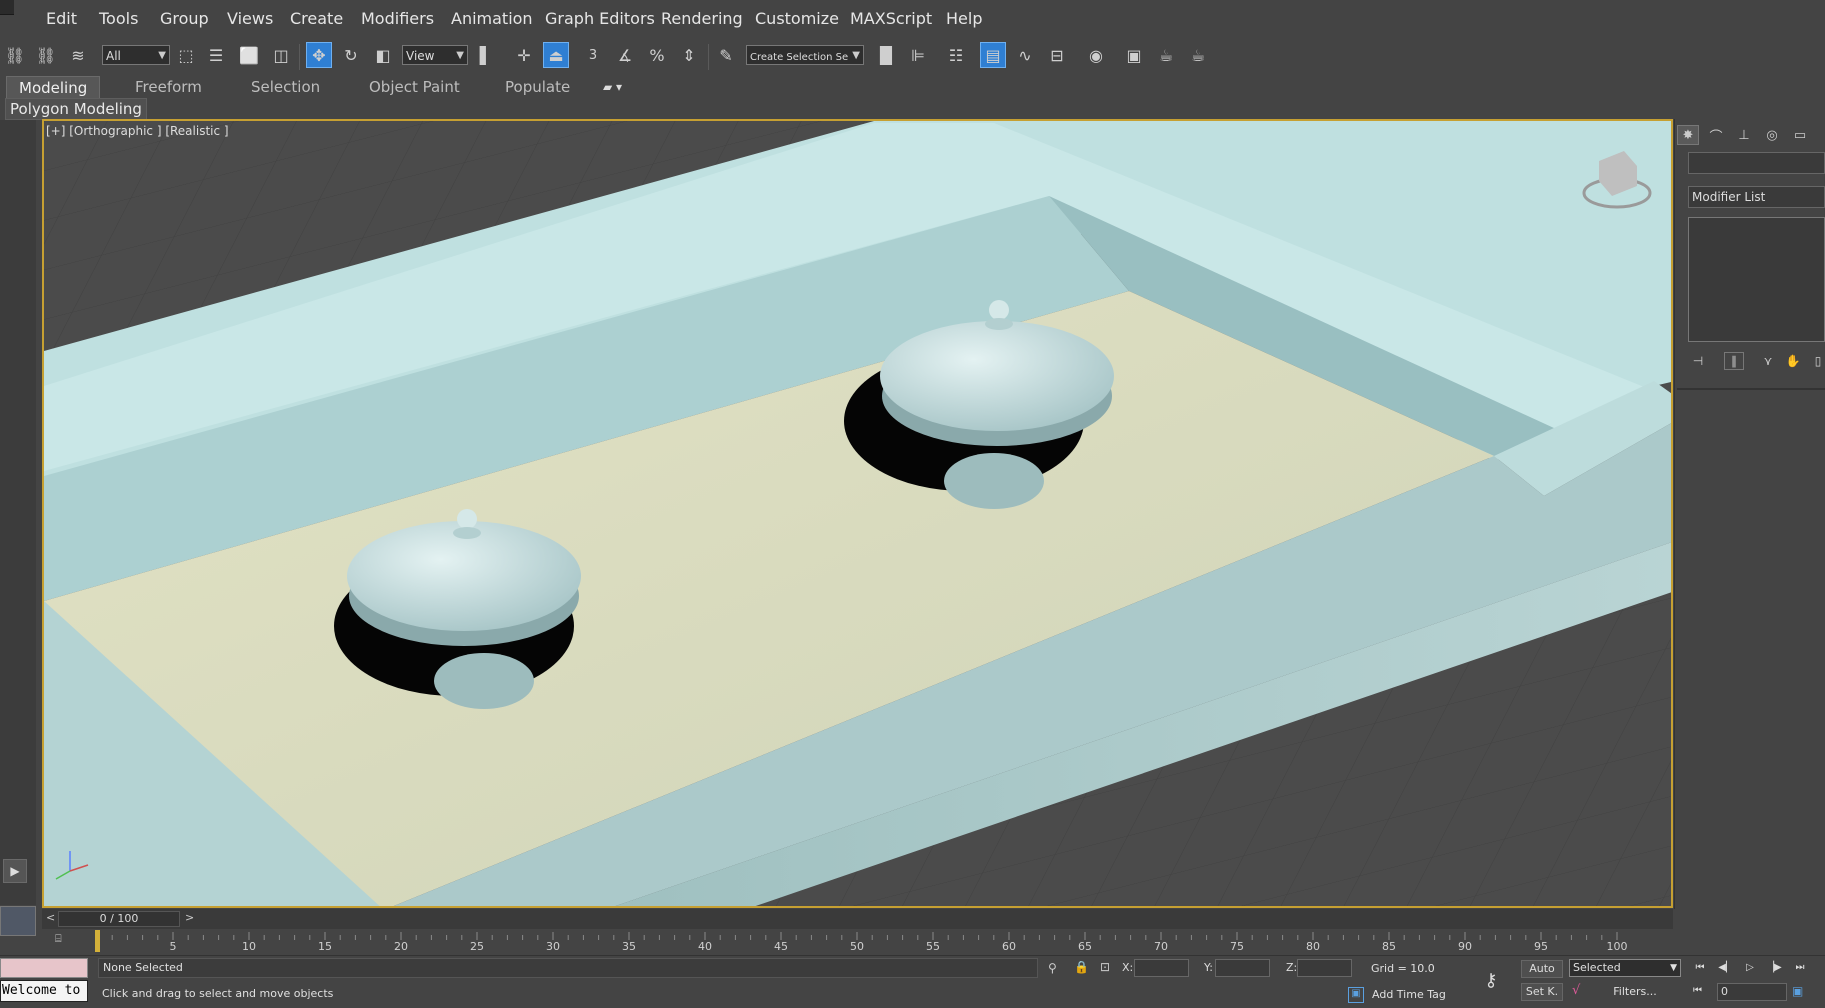  Describe the element at coordinates (1800, 135) in the screenshot. I see `display-tab-icon: ▭` at that location.